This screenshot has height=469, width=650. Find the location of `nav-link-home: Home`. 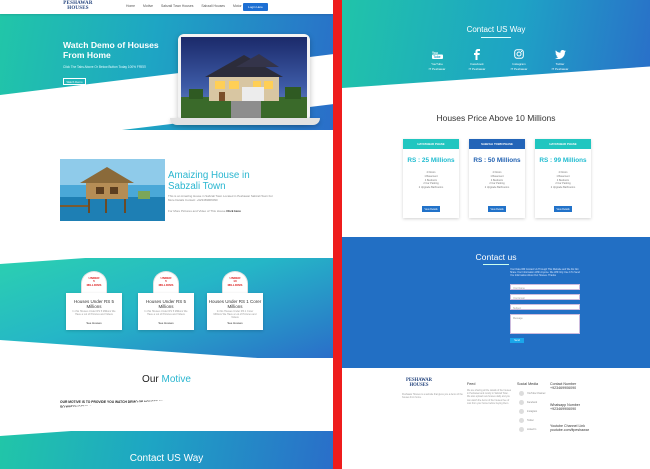

nav-link-home: Home is located at coordinates (130, 6).